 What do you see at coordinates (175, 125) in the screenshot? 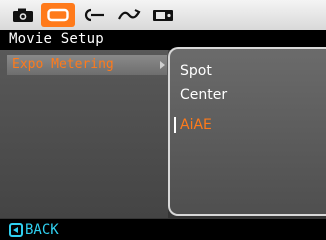
I see `selection-cursor` at bounding box center [175, 125].